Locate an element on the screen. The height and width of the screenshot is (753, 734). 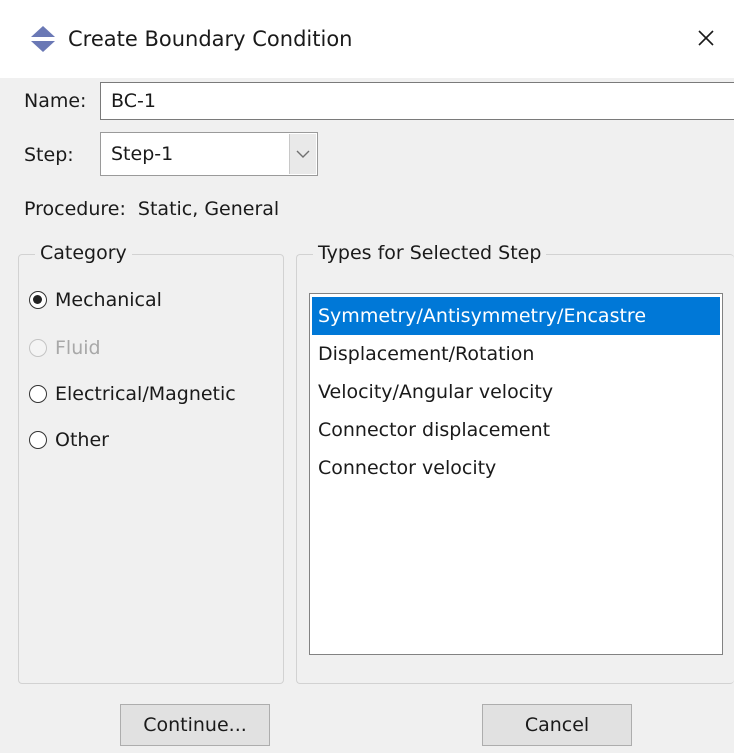
procedure-value: Static, General is located at coordinates (208, 209).